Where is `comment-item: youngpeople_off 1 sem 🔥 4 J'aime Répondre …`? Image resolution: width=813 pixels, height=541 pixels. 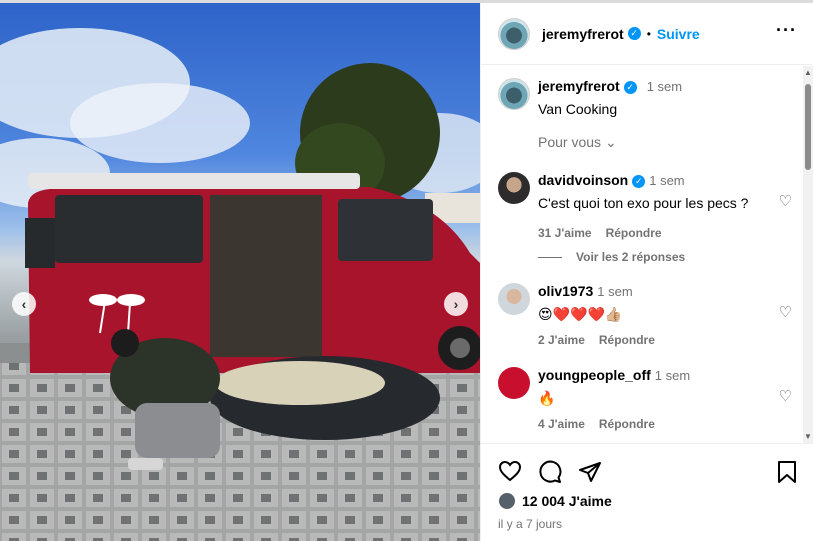 comment-item: youngpeople_off 1 sem 🔥 4 J'aime Répondre … is located at coordinates (648, 405).